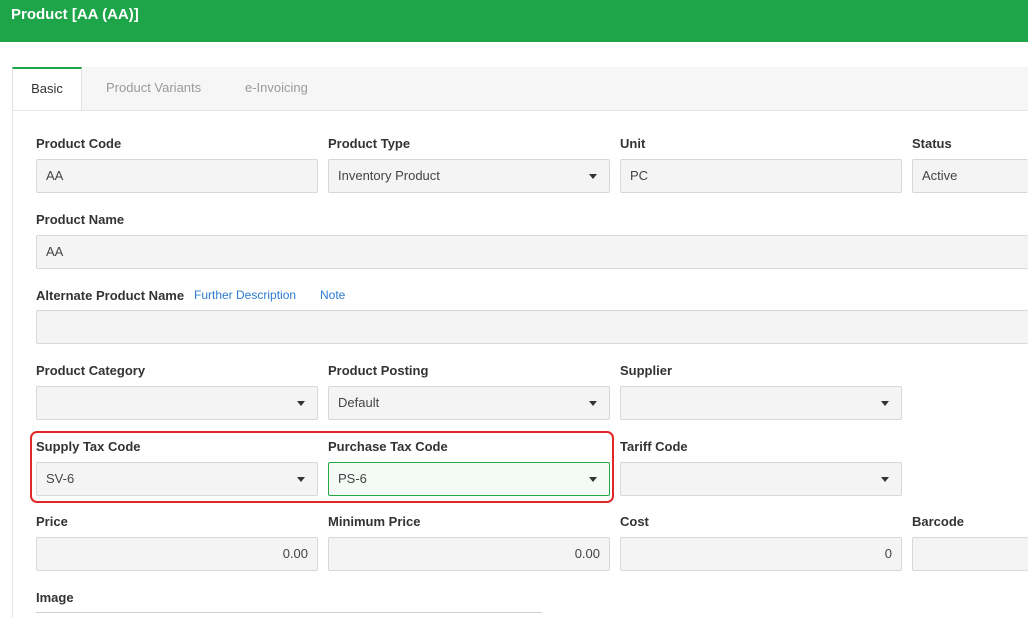 The height and width of the screenshot is (618, 1028). What do you see at coordinates (322, 467) in the screenshot?
I see `tax-code-highlight-box` at bounding box center [322, 467].